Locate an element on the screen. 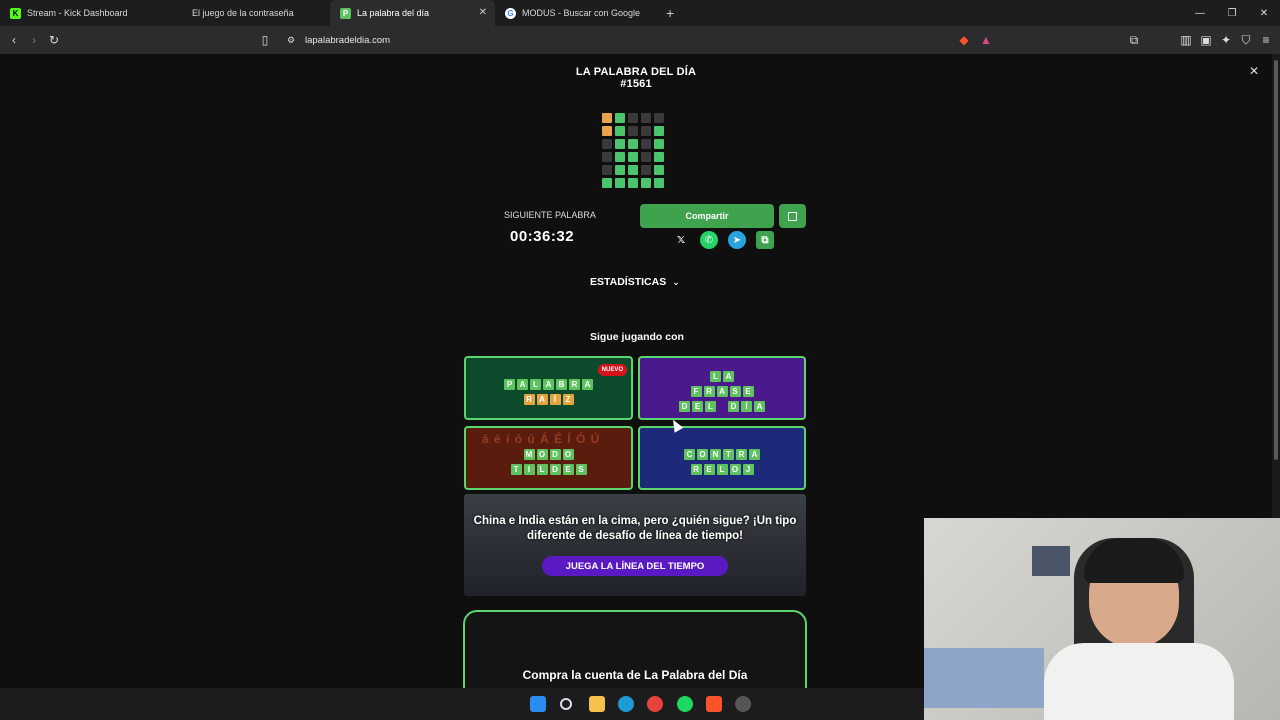 Image resolution: width=1280 pixels, height=720 pixels. back-icon: ‹ is located at coordinates (14, 40).